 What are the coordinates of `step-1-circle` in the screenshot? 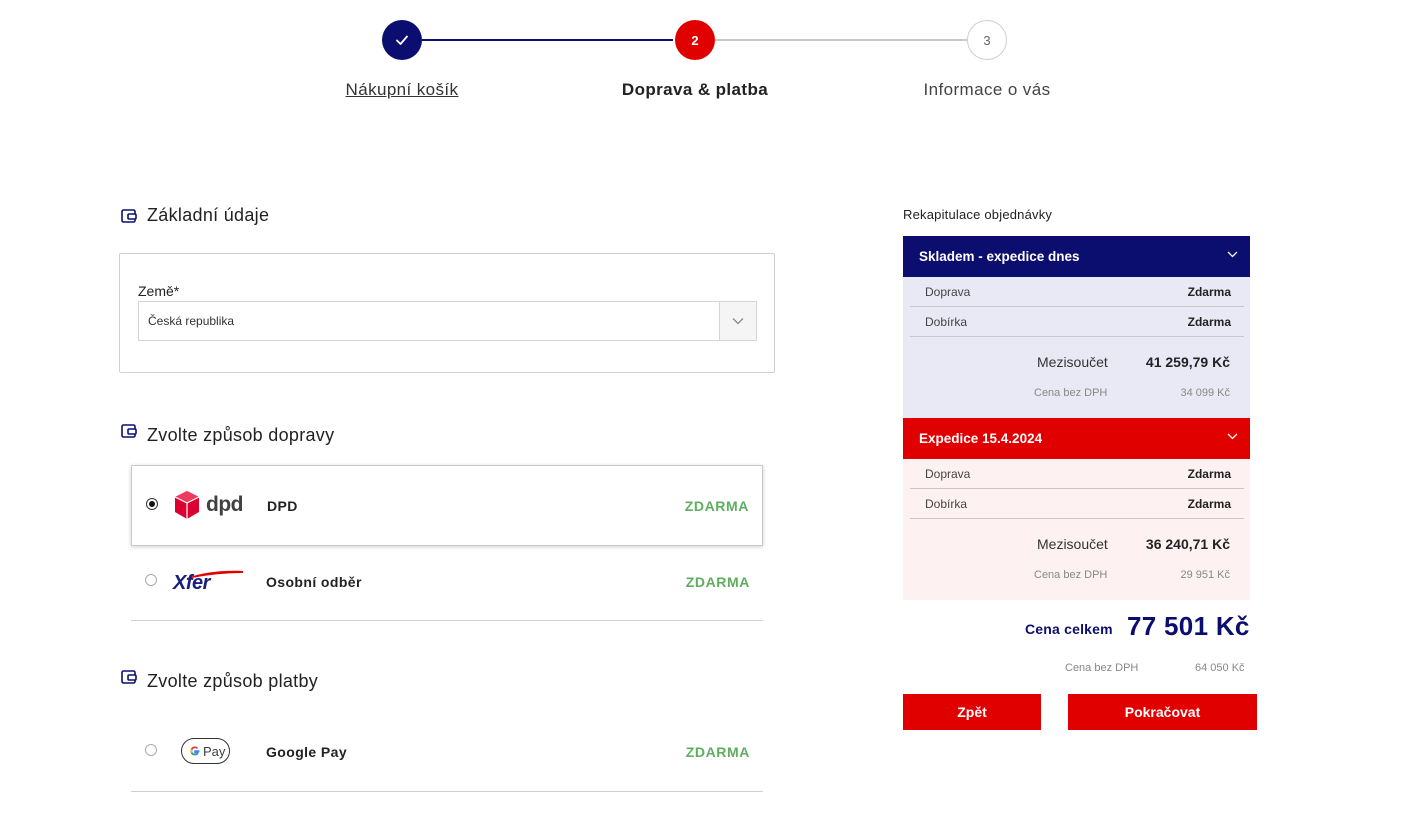 It's located at (402, 40).